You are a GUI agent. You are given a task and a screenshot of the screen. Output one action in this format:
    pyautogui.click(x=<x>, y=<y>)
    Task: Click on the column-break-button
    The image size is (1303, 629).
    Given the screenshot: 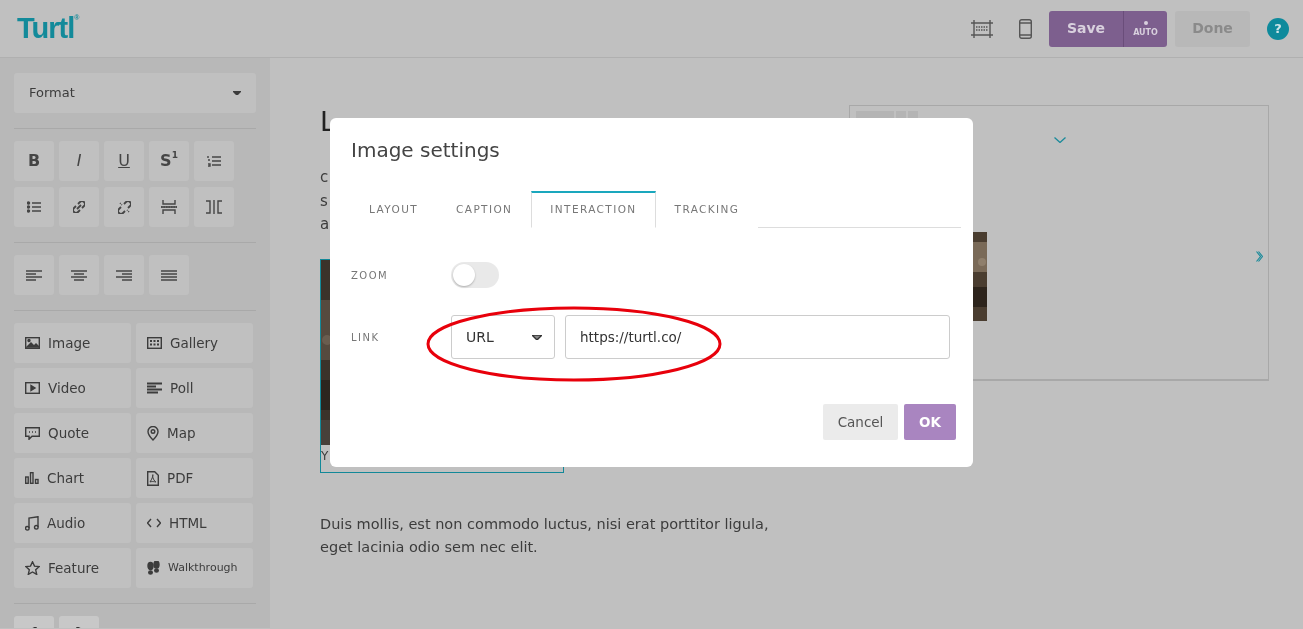 What is the action you would take?
    pyautogui.click(x=214, y=207)
    